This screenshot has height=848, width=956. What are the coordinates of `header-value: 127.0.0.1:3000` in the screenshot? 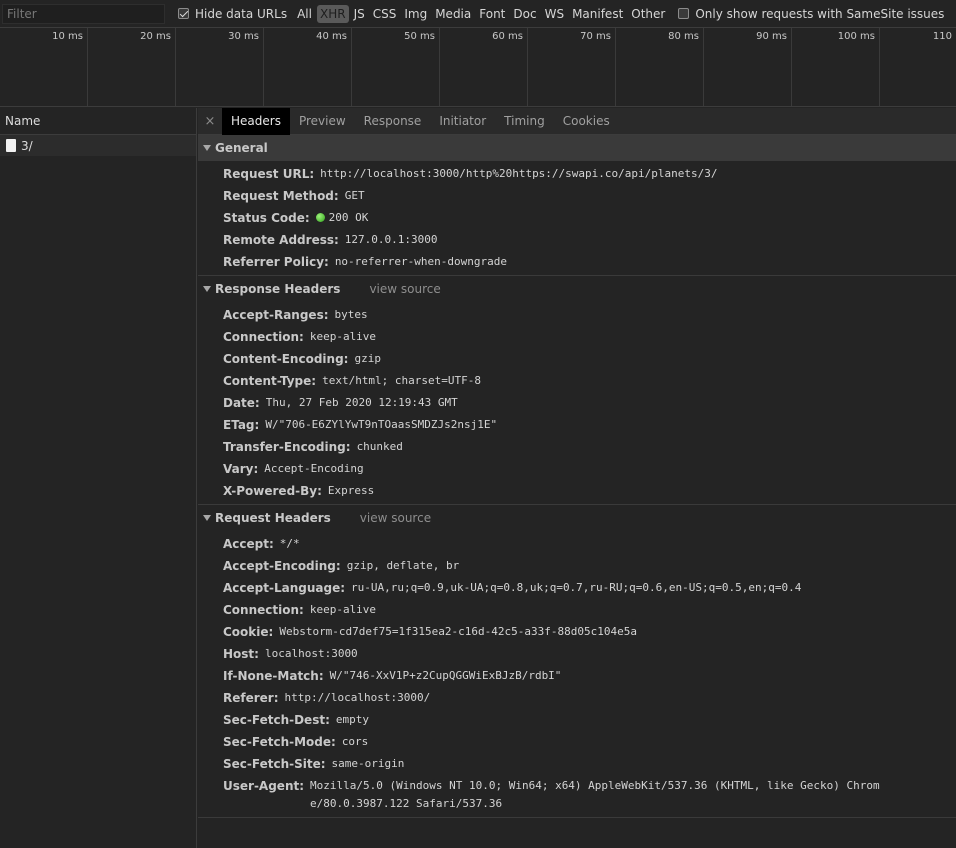 It's located at (391, 239).